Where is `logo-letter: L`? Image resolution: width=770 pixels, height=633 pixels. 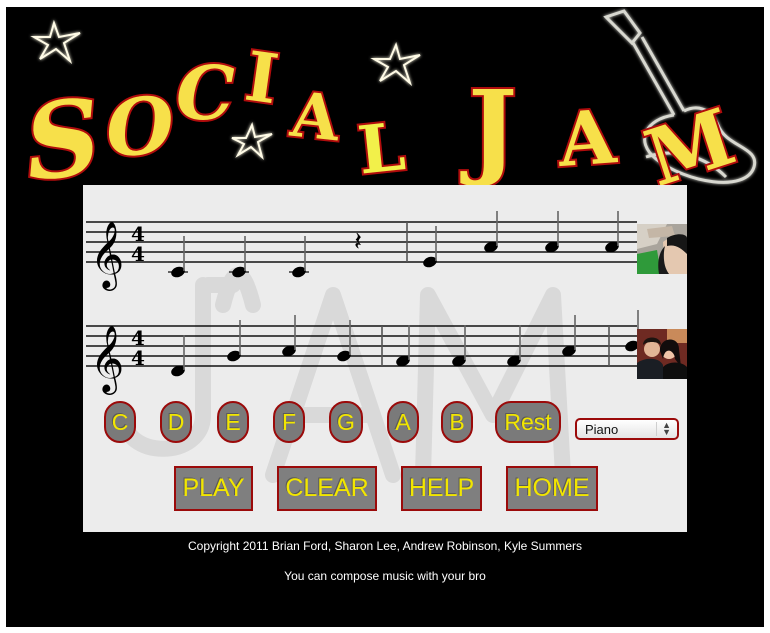 logo-letter: L is located at coordinates (381, 147).